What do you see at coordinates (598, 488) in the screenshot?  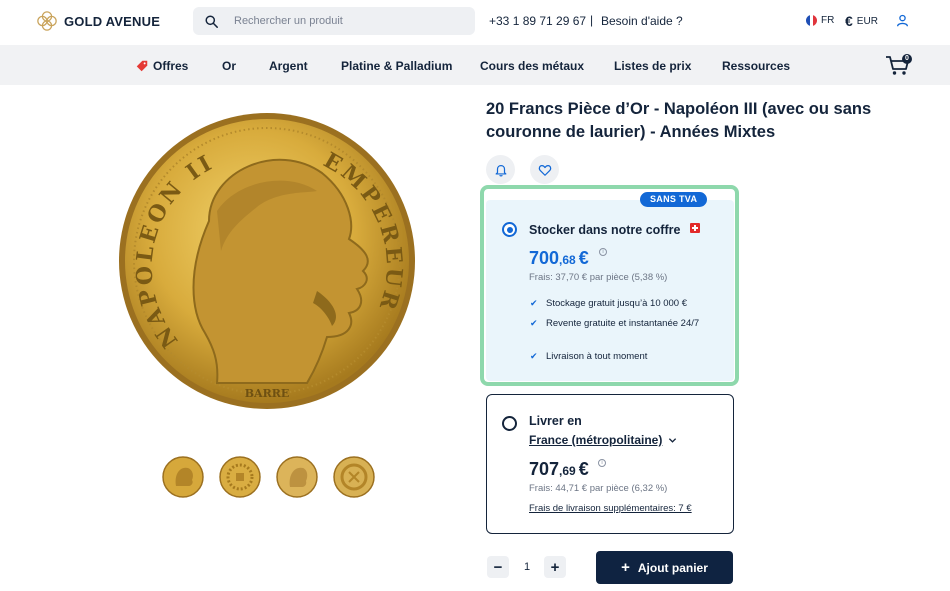 I see `delivery-fees: Frais: 44,71 € par pièce (6,32 %)` at bounding box center [598, 488].